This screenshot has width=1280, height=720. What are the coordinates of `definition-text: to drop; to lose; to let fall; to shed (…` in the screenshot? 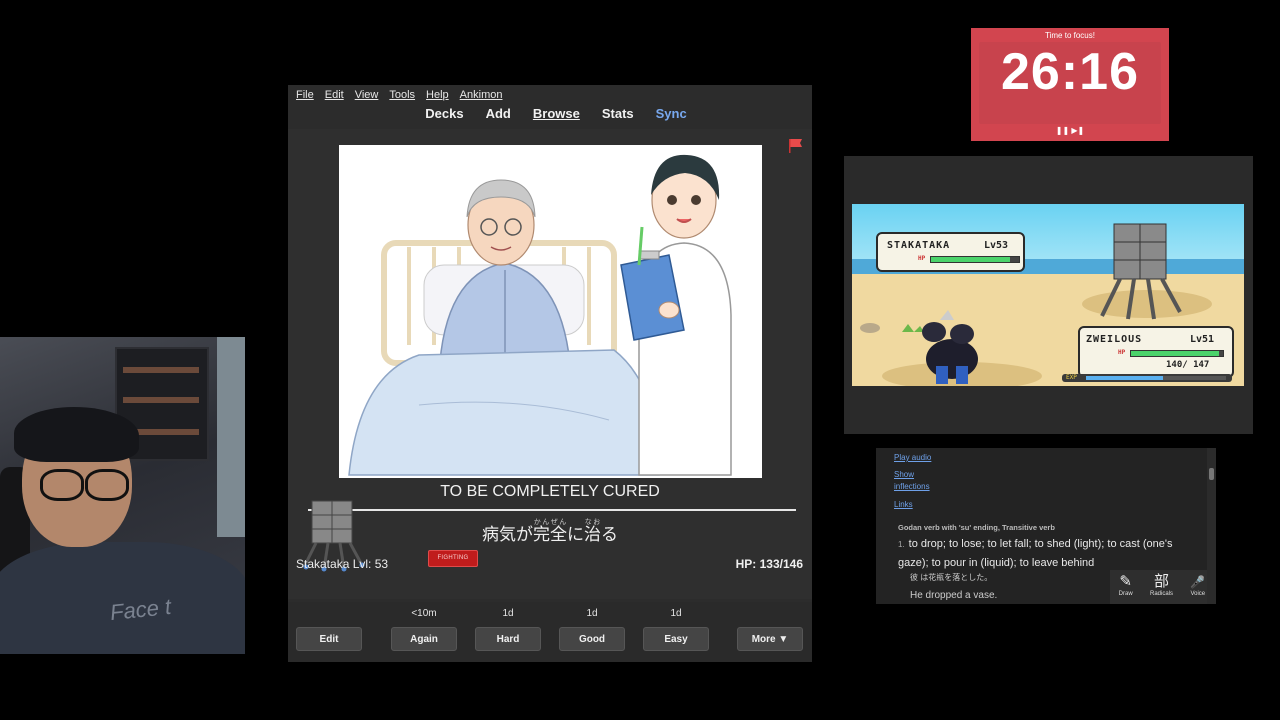 It's located at (1035, 553).